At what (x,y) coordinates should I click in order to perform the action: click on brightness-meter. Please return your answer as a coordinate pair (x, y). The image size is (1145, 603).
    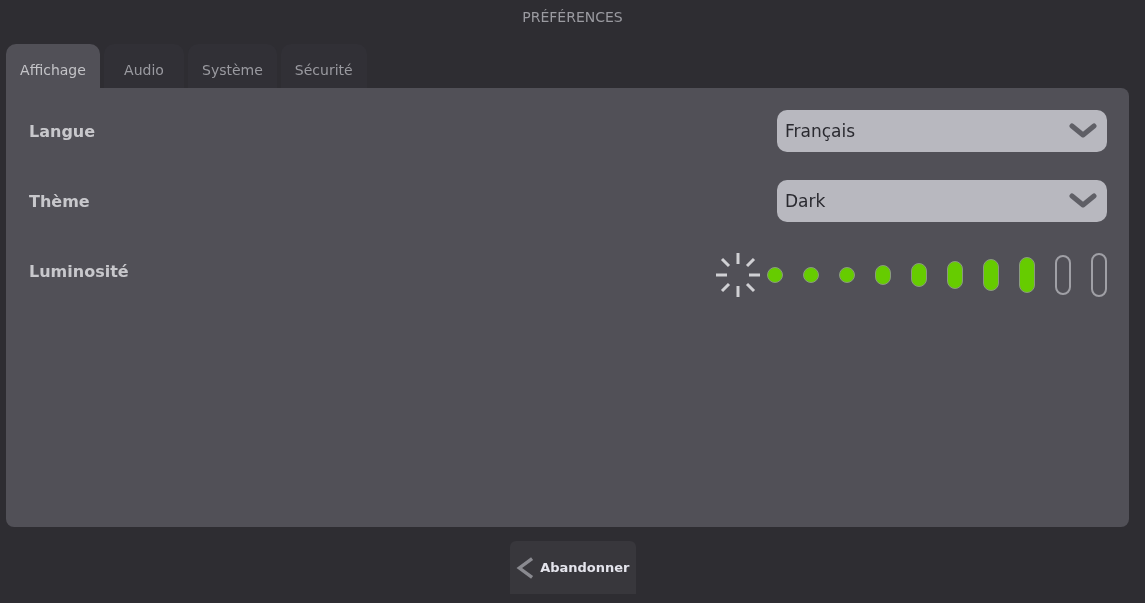
    Looking at the image, I should click on (937, 275).